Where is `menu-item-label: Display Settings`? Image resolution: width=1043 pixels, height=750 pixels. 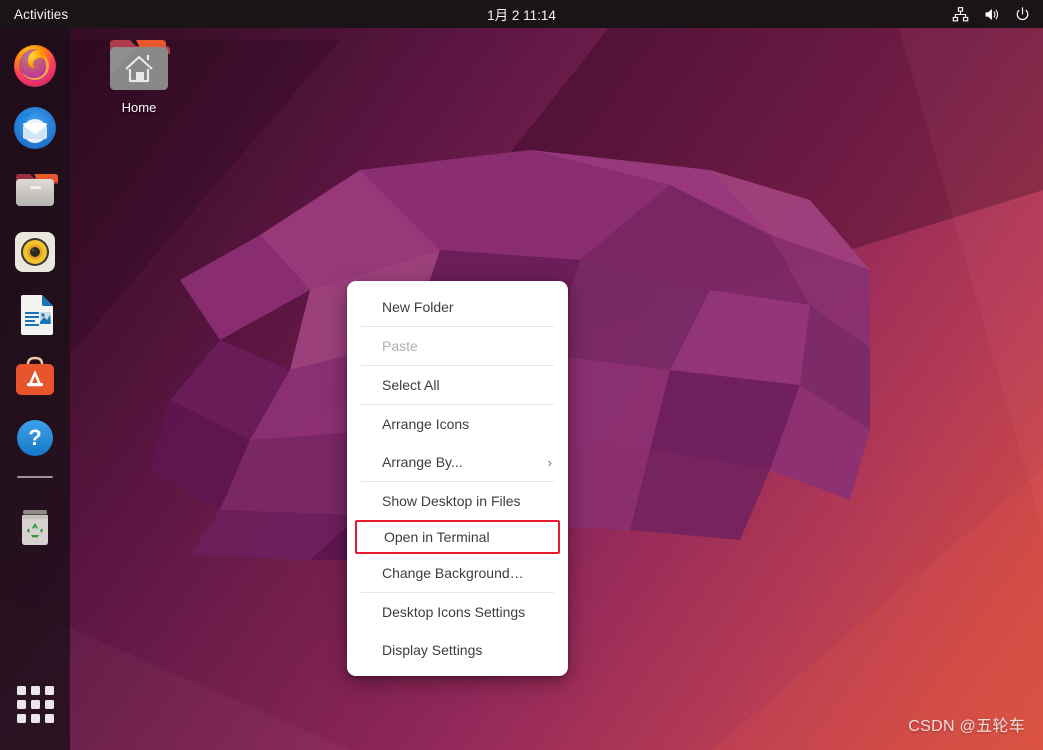 menu-item-label: Display Settings is located at coordinates (432, 650).